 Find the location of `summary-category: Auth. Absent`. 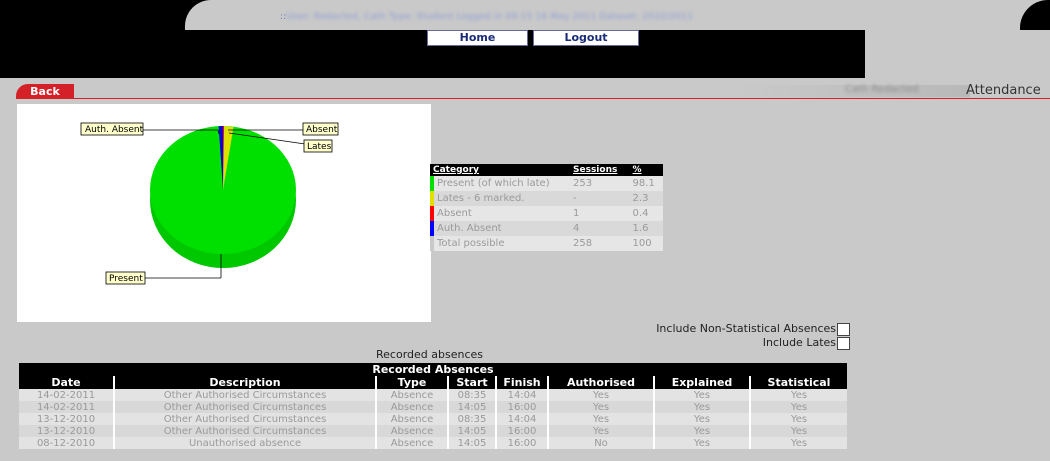

summary-category: Auth. Absent is located at coordinates (502, 228).